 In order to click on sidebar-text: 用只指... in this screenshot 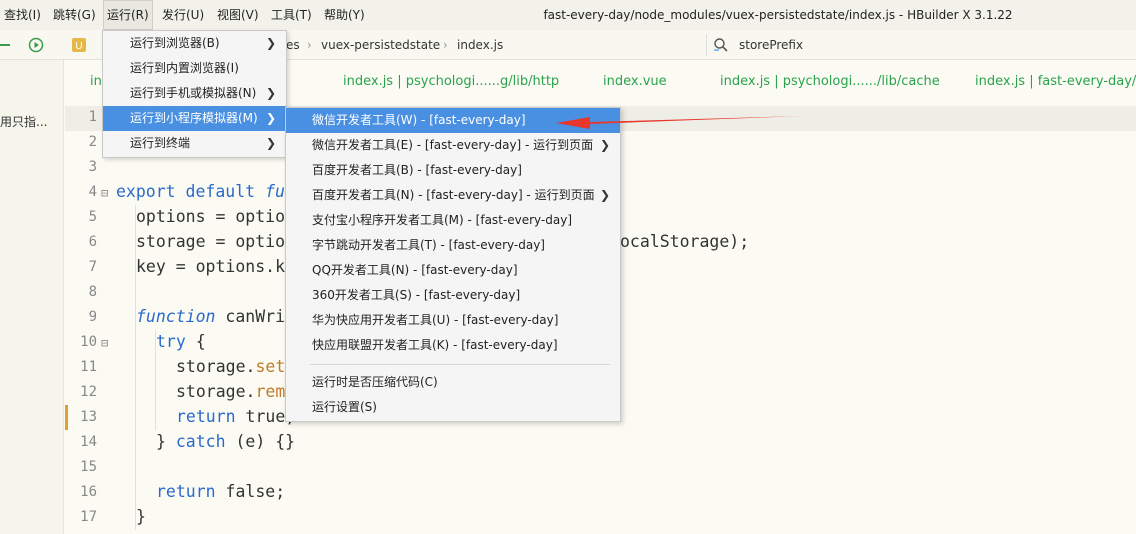, I will do `click(23, 121)`.